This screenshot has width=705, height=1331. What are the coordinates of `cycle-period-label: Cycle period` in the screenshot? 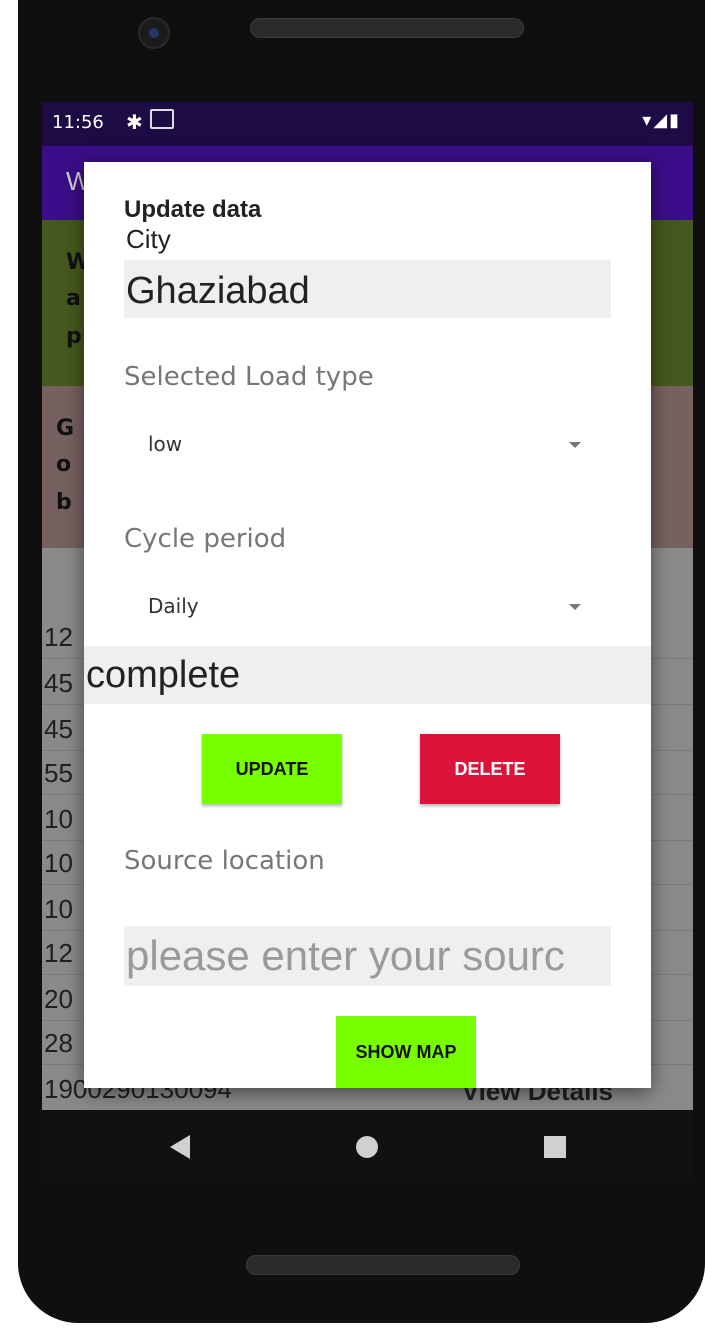 It's located at (205, 539).